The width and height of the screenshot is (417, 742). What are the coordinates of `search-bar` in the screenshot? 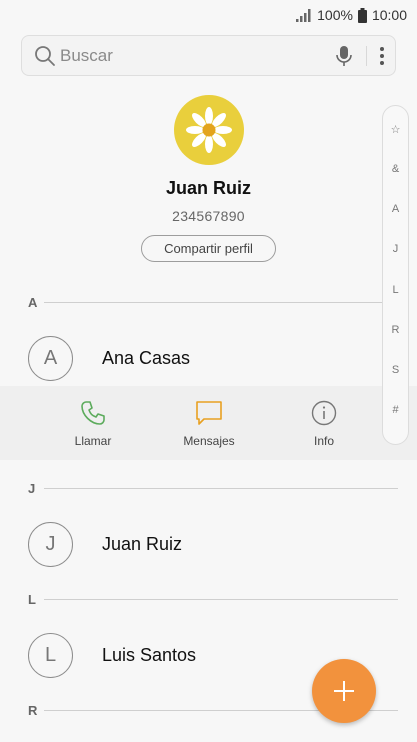 It's located at (208, 55).